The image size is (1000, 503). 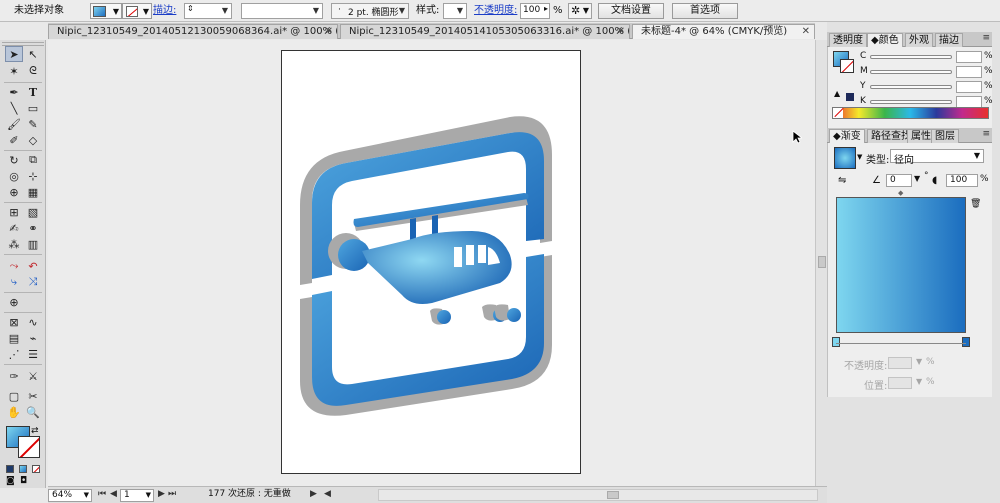 What do you see at coordinates (33, 140) in the screenshot?
I see `eraser-tool-icon: ◇` at bounding box center [33, 140].